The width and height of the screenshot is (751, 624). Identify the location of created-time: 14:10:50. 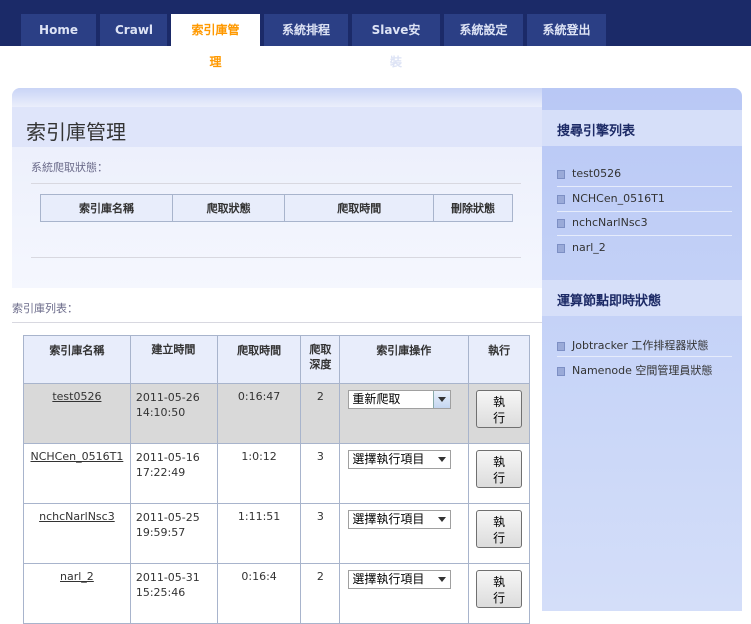
(160, 412).